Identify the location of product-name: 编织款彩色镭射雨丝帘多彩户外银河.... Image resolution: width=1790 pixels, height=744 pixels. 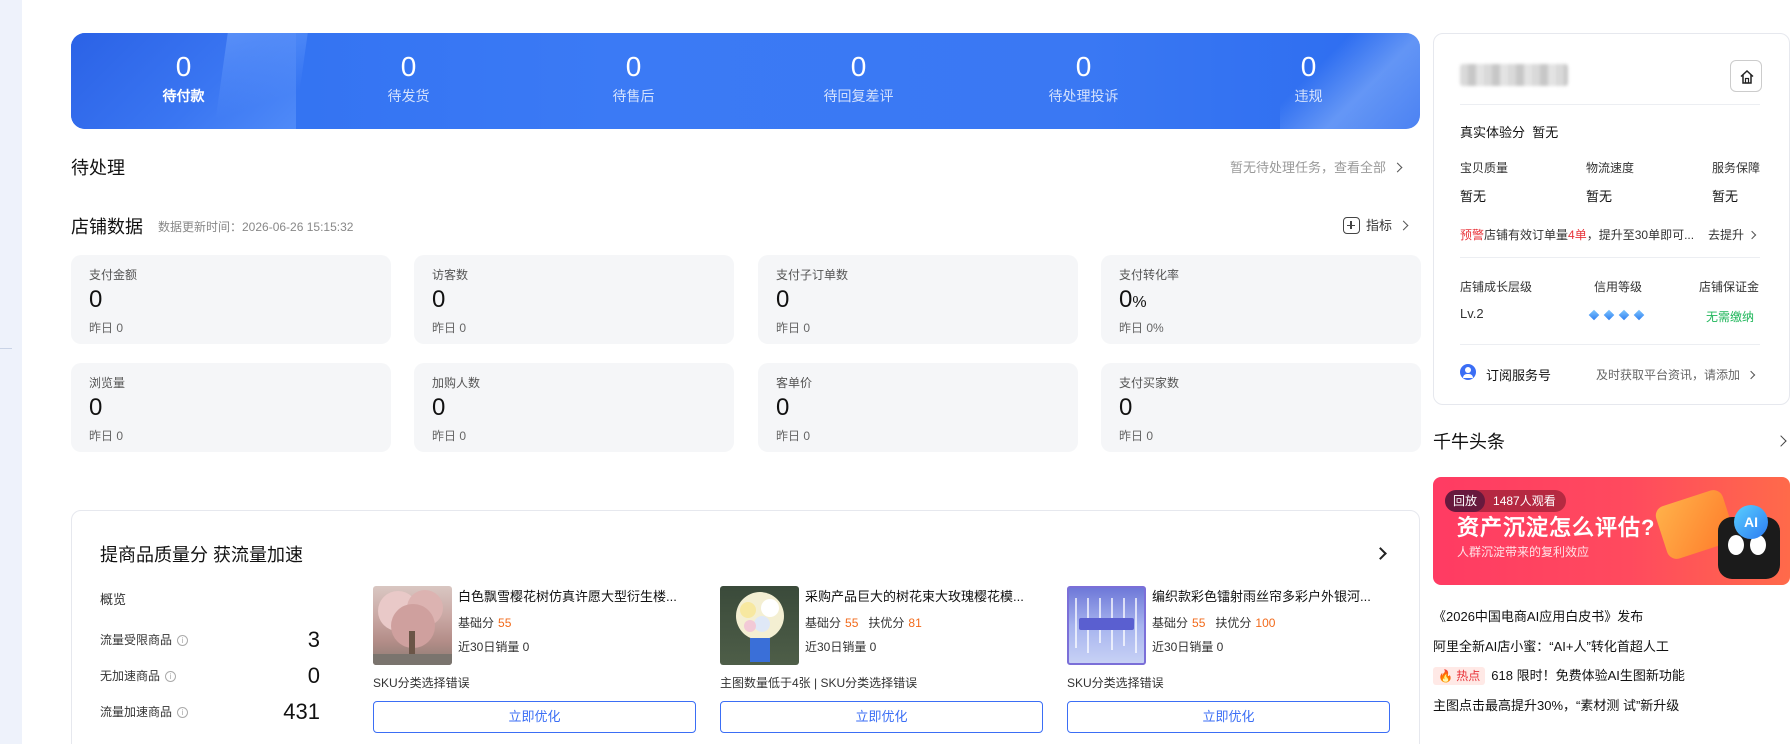
(1272, 595).